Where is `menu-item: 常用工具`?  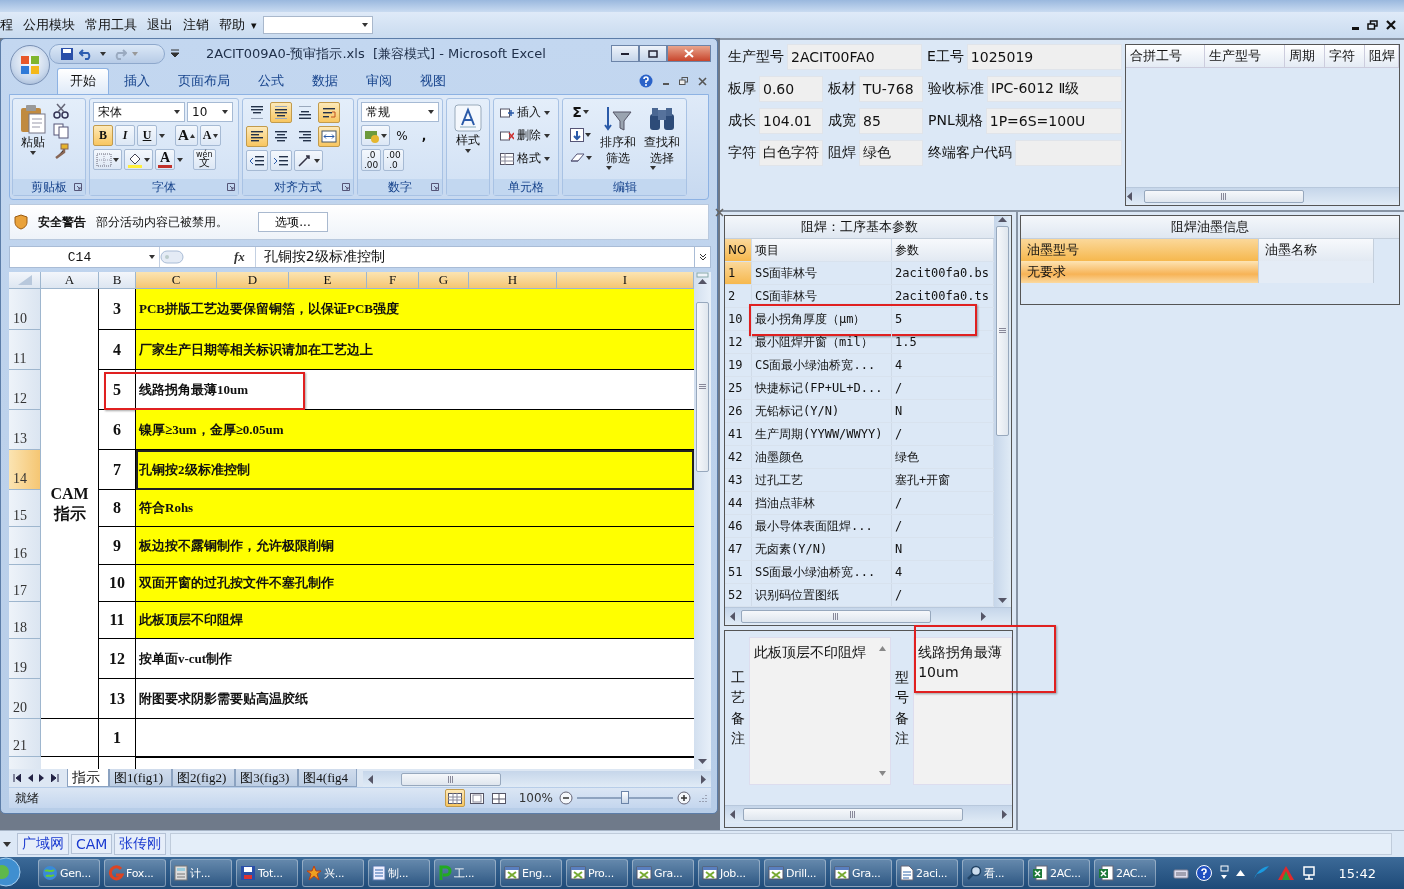
menu-item: 常用工具 is located at coordinates (112, 25).